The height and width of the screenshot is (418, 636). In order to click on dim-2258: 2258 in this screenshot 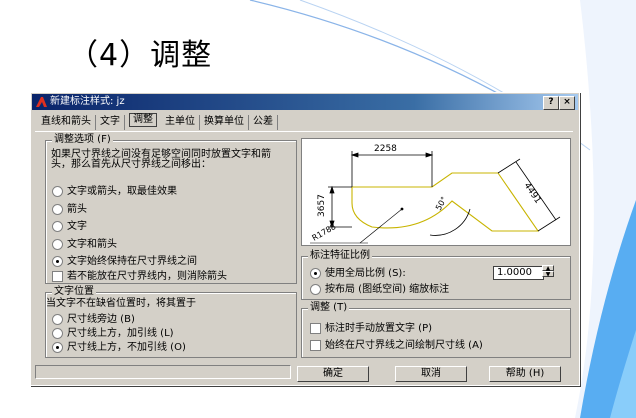, I will do `click(385, 149)`.